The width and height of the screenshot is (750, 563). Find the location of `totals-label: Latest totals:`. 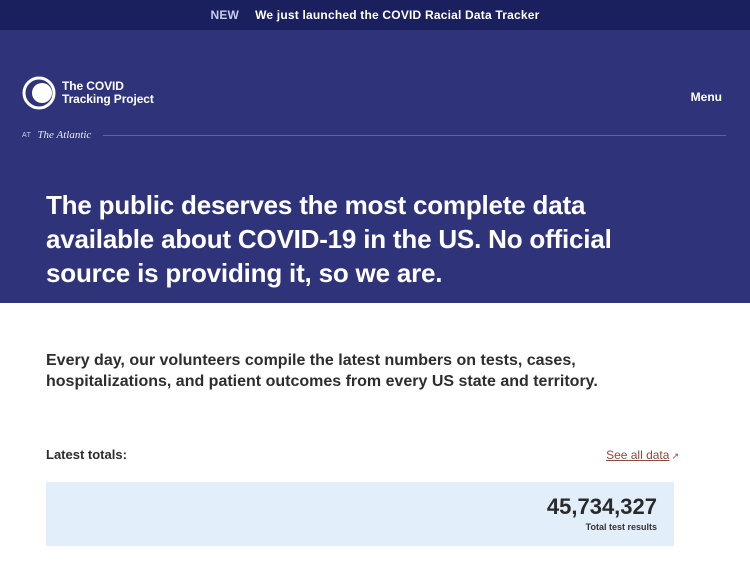

totals-label: Latest totals: is located at coordinates (86, 454).